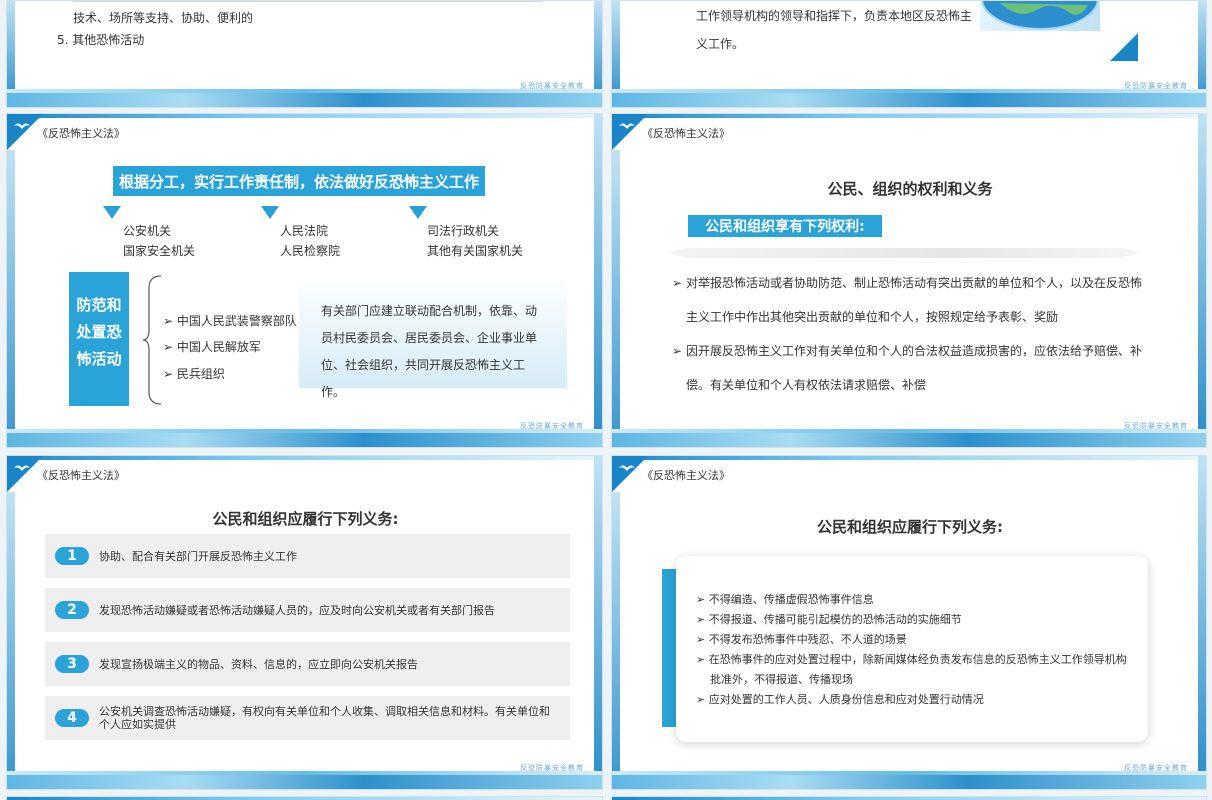  What do you see at coordinates (147, 231) in the screenshot?
I see `col1-line1: 公安机关` at bounding box center [147, 231].